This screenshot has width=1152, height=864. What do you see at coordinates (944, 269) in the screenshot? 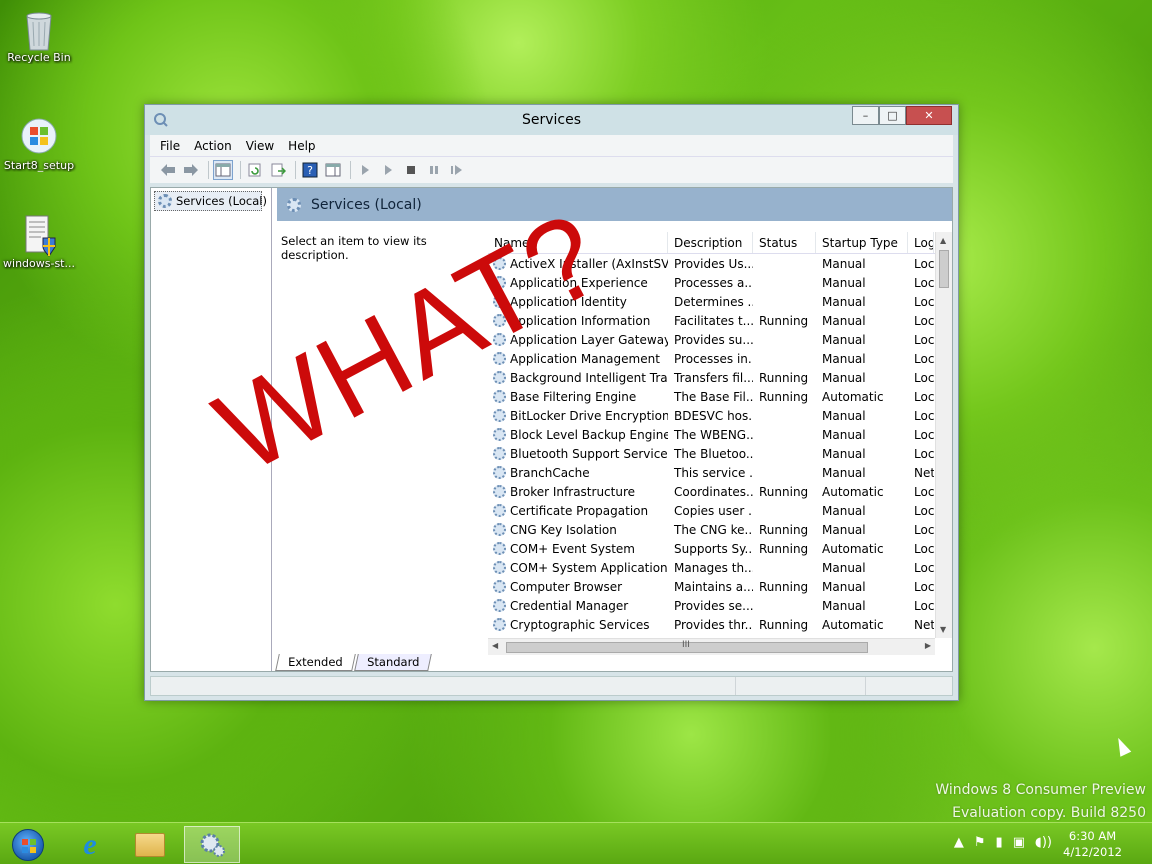
I see `scroll-thumb` at bounding box center [944, 269].